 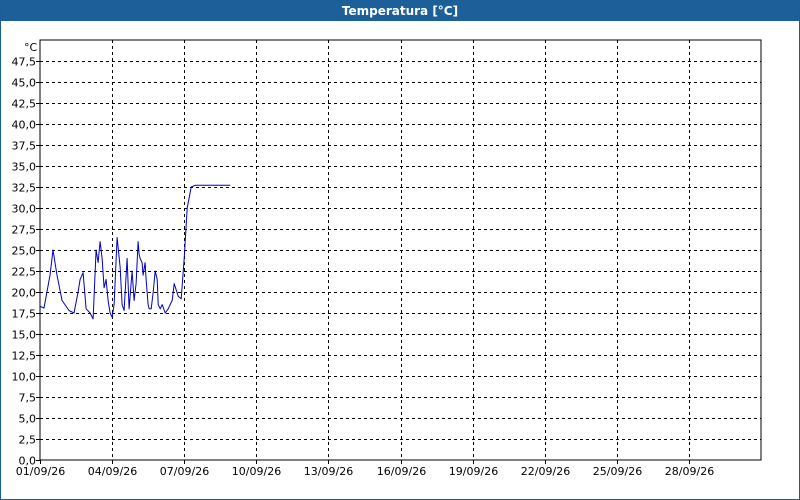 I want to click on temperature-series-line, so click(x=135, y=252).